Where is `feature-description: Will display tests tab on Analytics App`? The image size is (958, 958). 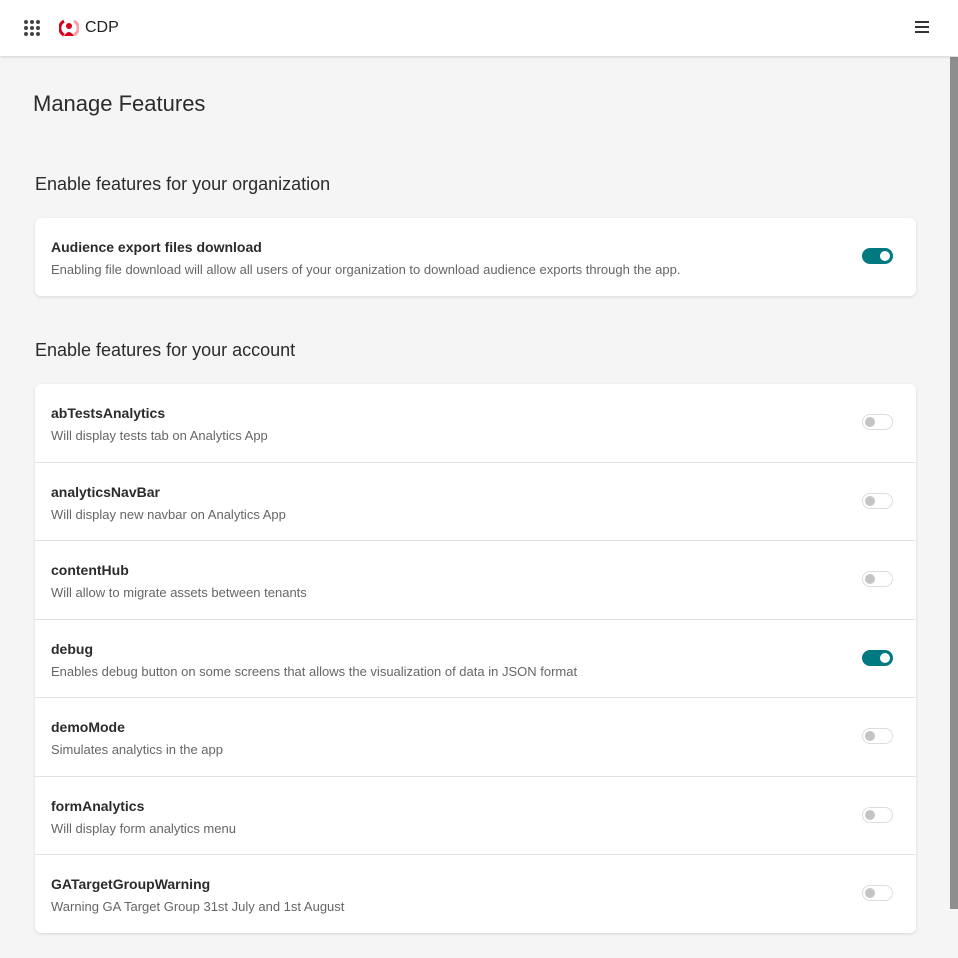
feature-description: Will display tests tab on Analytics App is located at coordinates (159, 435).